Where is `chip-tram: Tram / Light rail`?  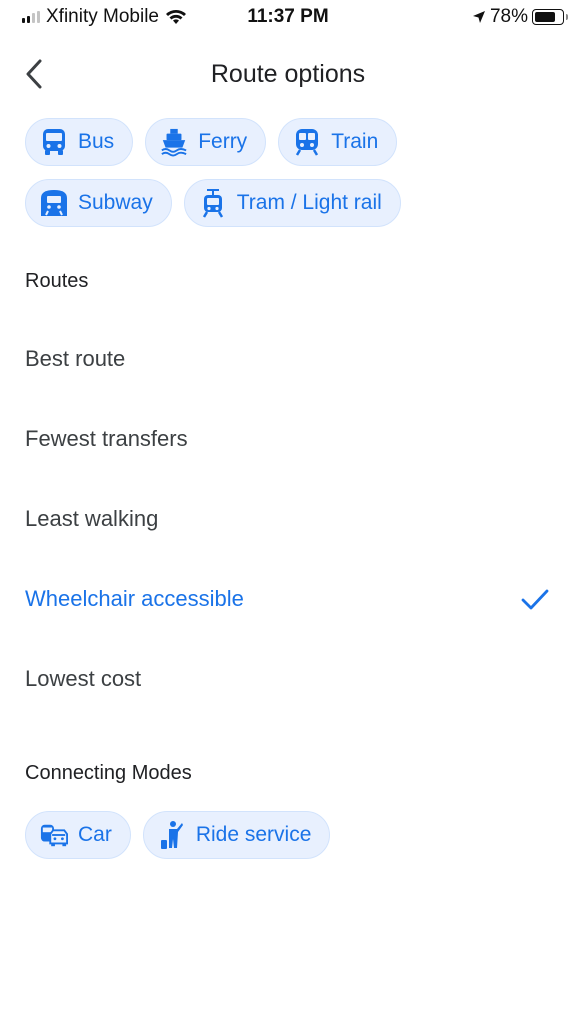
chip-tram: Tram / Light rail is located at coordinates (292, 203).